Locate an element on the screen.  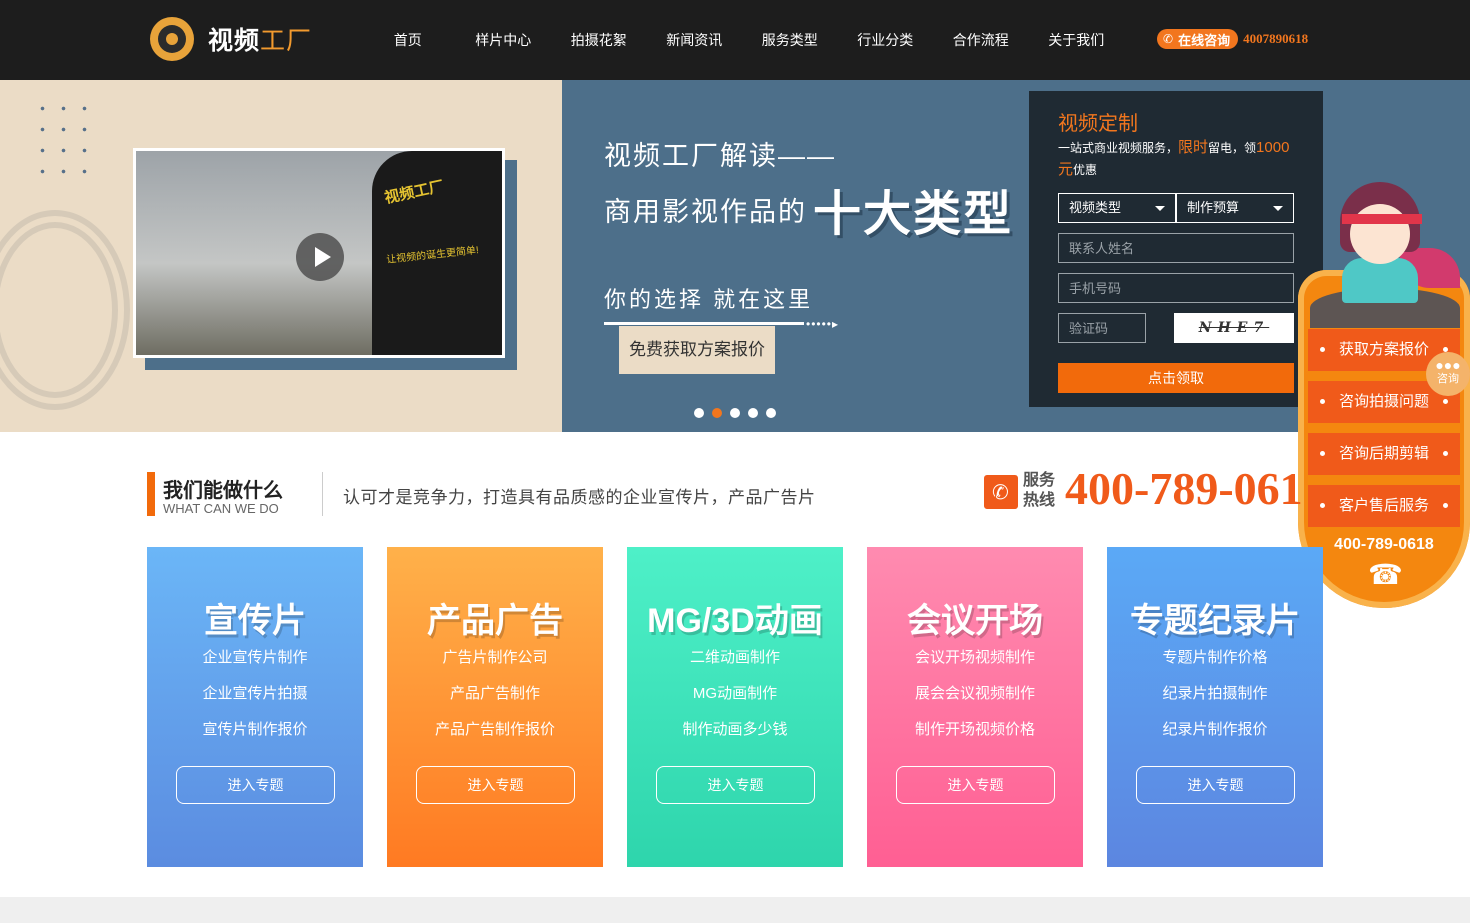
card-link: 企业宣传片拍摄 is located at coordinates (255, 692).